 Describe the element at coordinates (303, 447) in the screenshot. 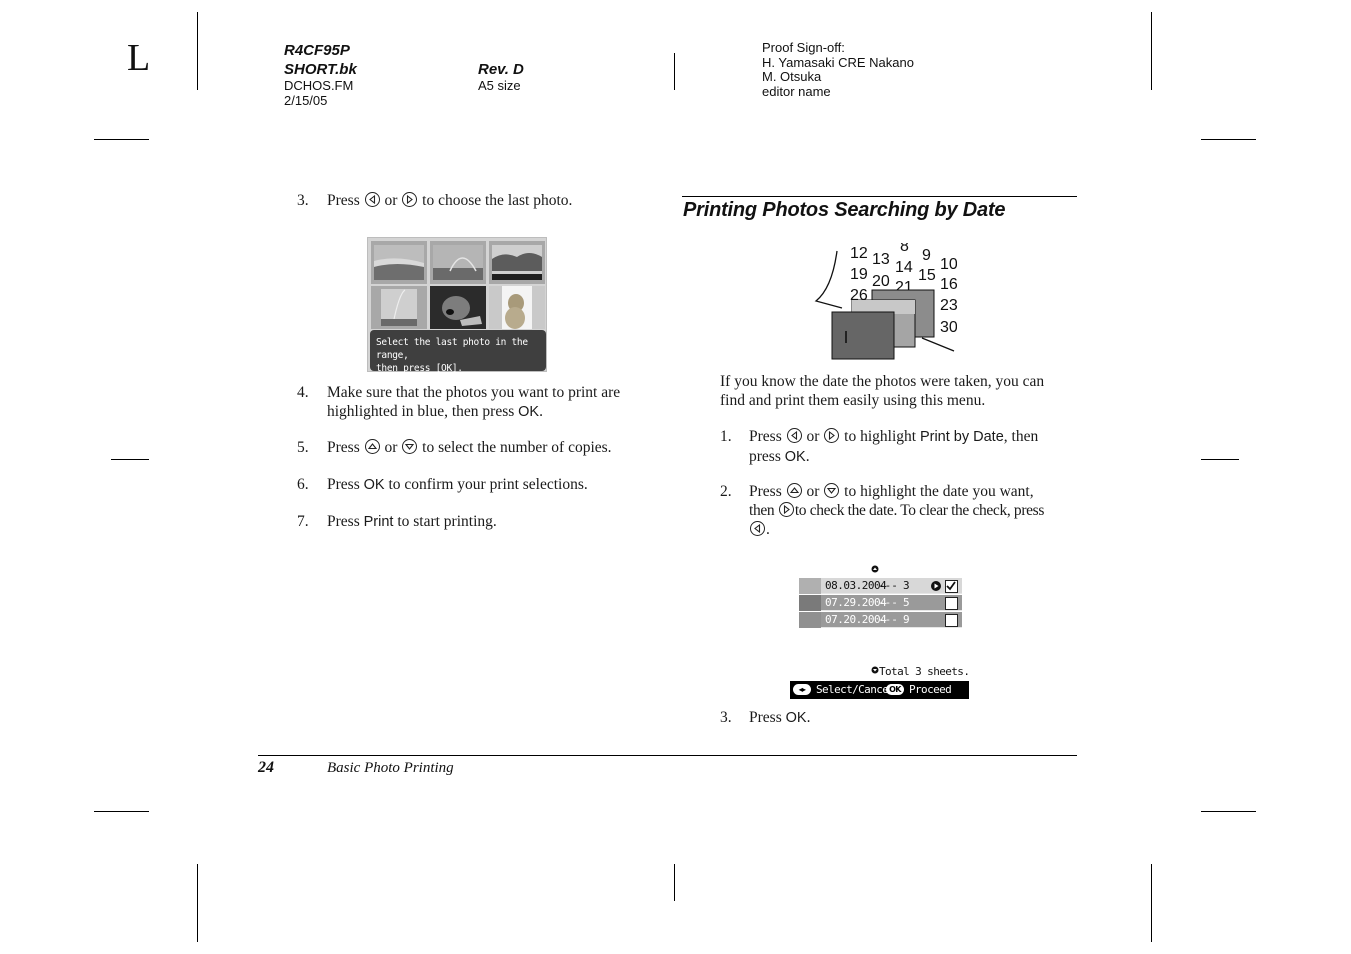

I see `step-number: 5.` at that location.